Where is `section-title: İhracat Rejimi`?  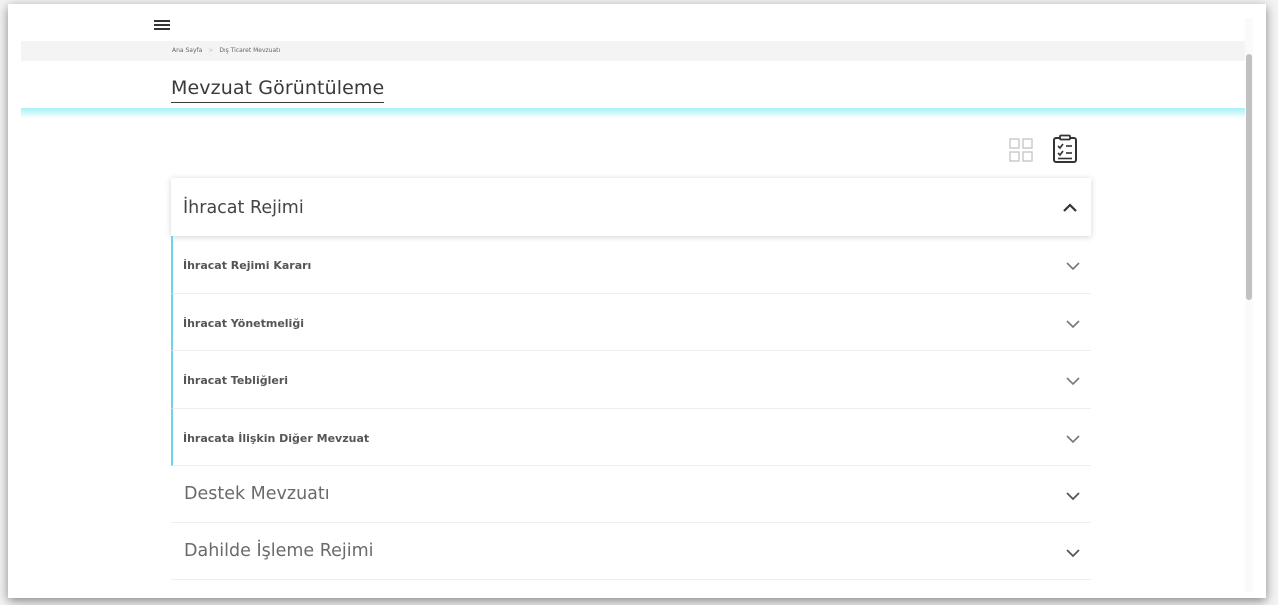 section-title: İhracat Rejimi is located at coordinates (243, 208).